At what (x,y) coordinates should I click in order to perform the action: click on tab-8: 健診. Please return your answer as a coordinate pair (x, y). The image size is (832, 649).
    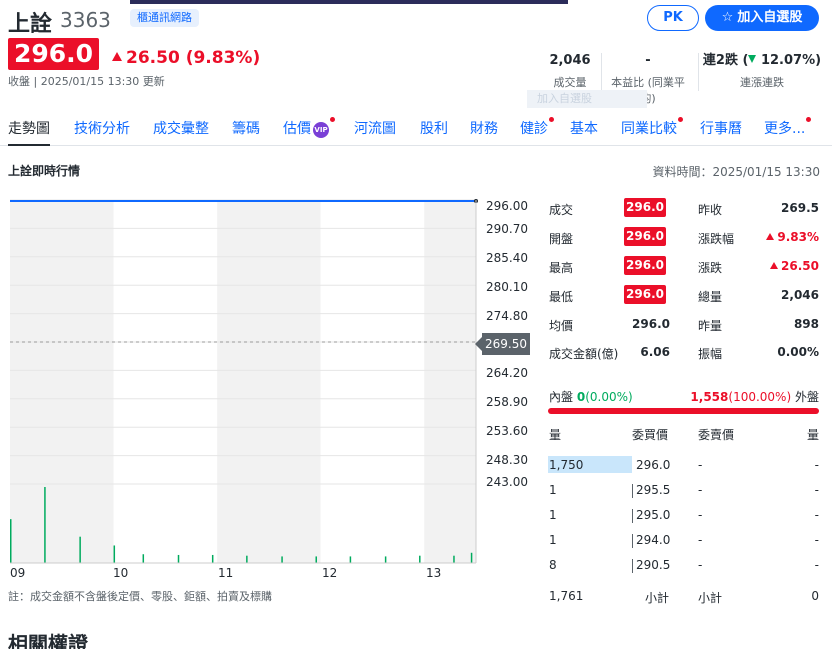
    Looking at the image, I should click on (537, 127).